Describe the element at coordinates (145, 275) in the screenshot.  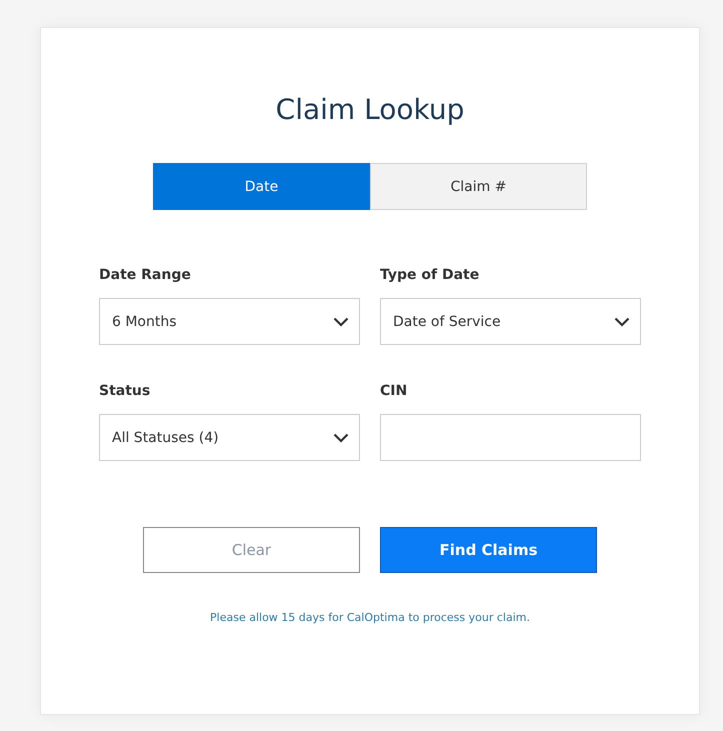
I see `field-label: Date Range` at that location.